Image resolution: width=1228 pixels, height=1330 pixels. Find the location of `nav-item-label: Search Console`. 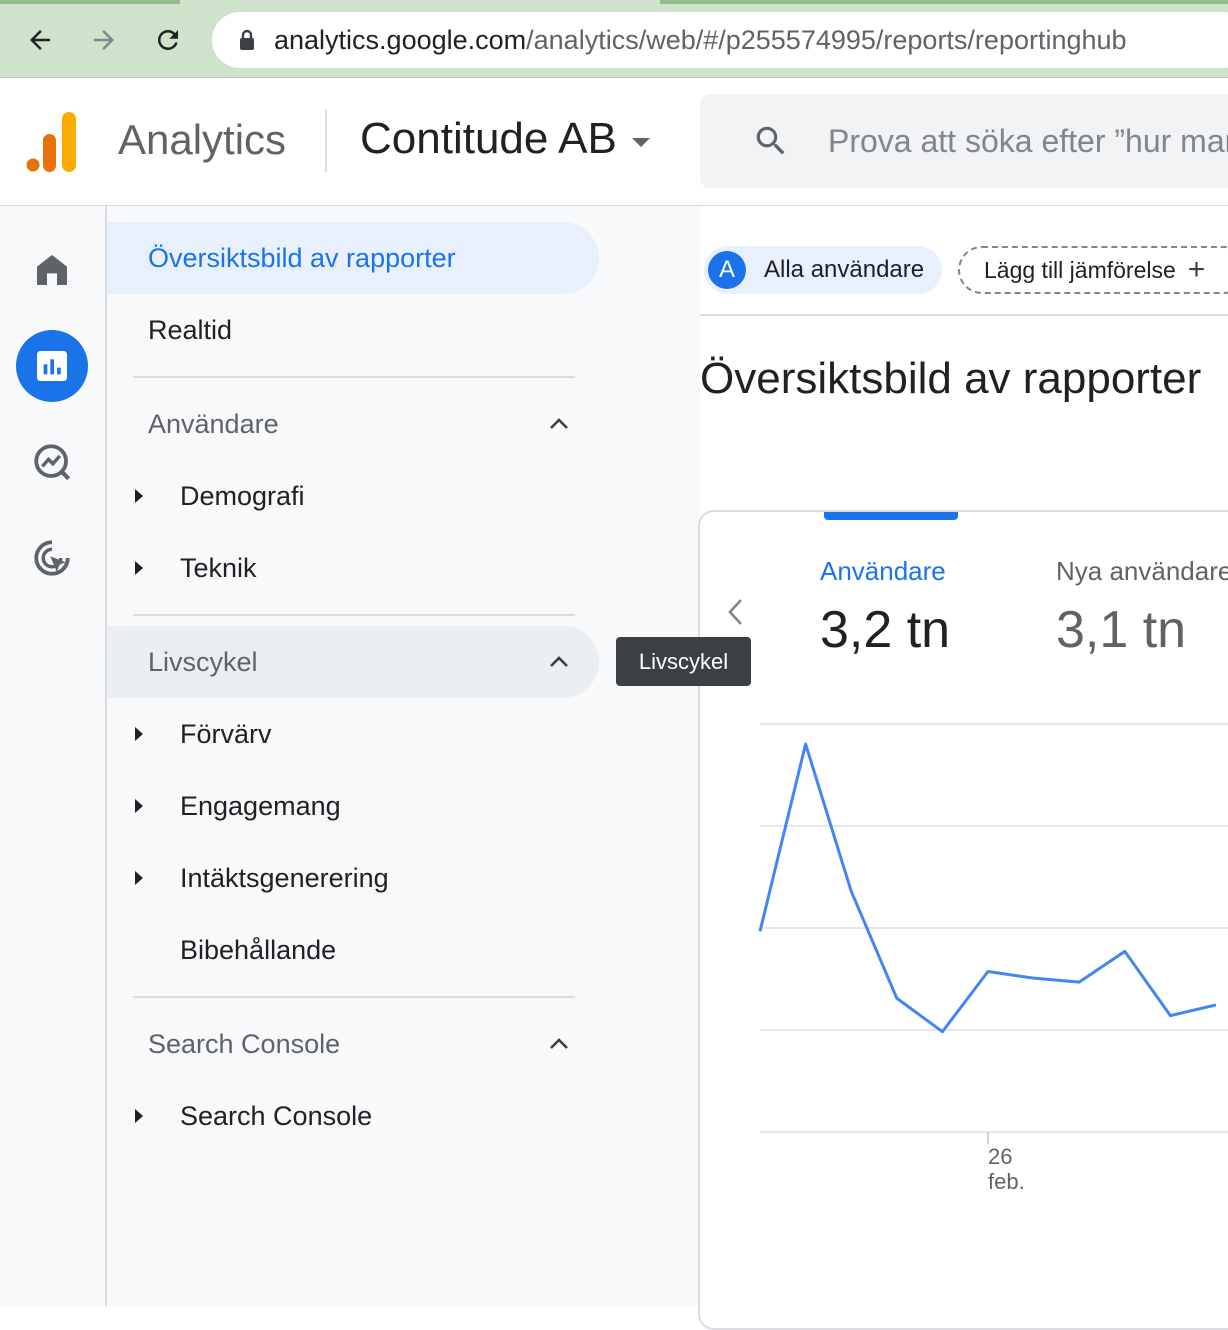

nav-item-label: Search Console is located at coordinates (276, 1115).